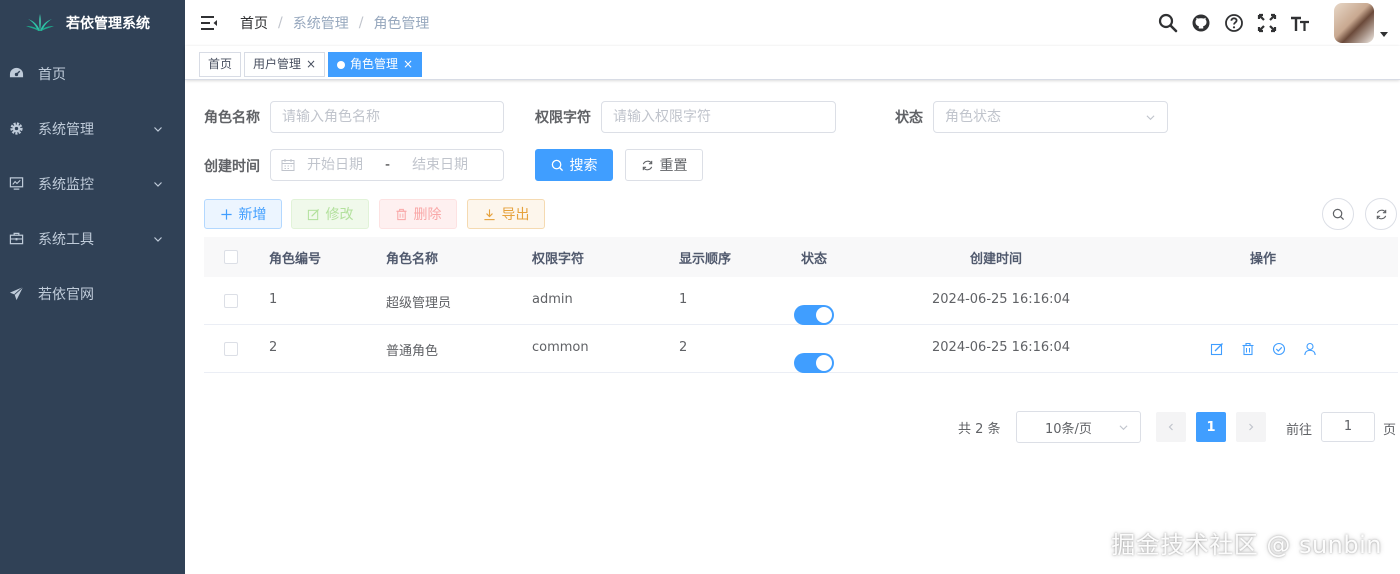 The height and width of the screenshot is (574, 1400). What do you see at coordinates (92, 128) in the screenshot?
I see `sidebar-item-system: 系统管理` at bounding box center [92, 128].